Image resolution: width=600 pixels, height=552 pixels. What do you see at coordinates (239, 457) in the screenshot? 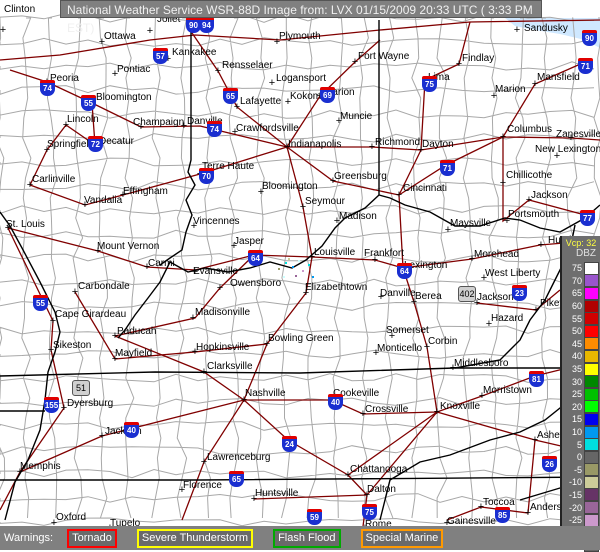
I see `city-label: Lawrenceburg` at bounding box center [239, 457].